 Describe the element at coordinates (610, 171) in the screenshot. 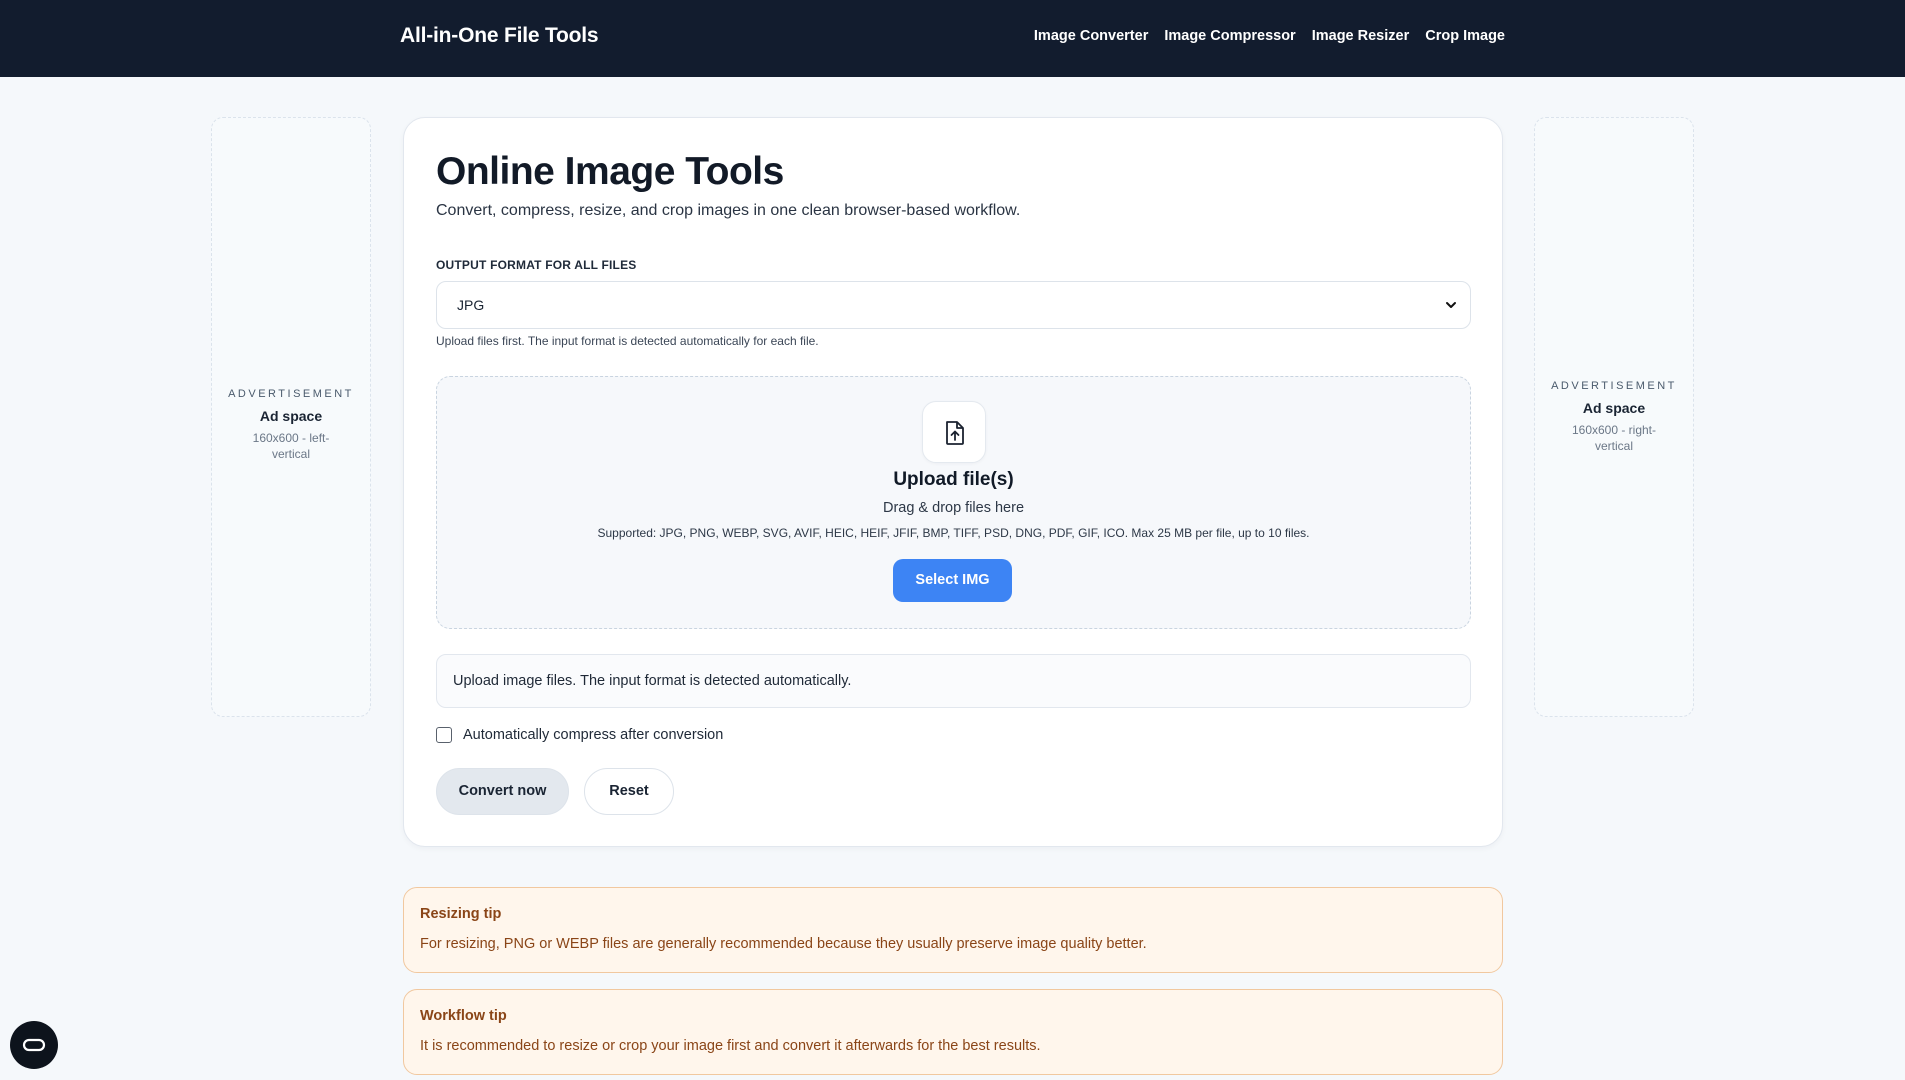

I see `page-title: Online Image Tools` at that location.